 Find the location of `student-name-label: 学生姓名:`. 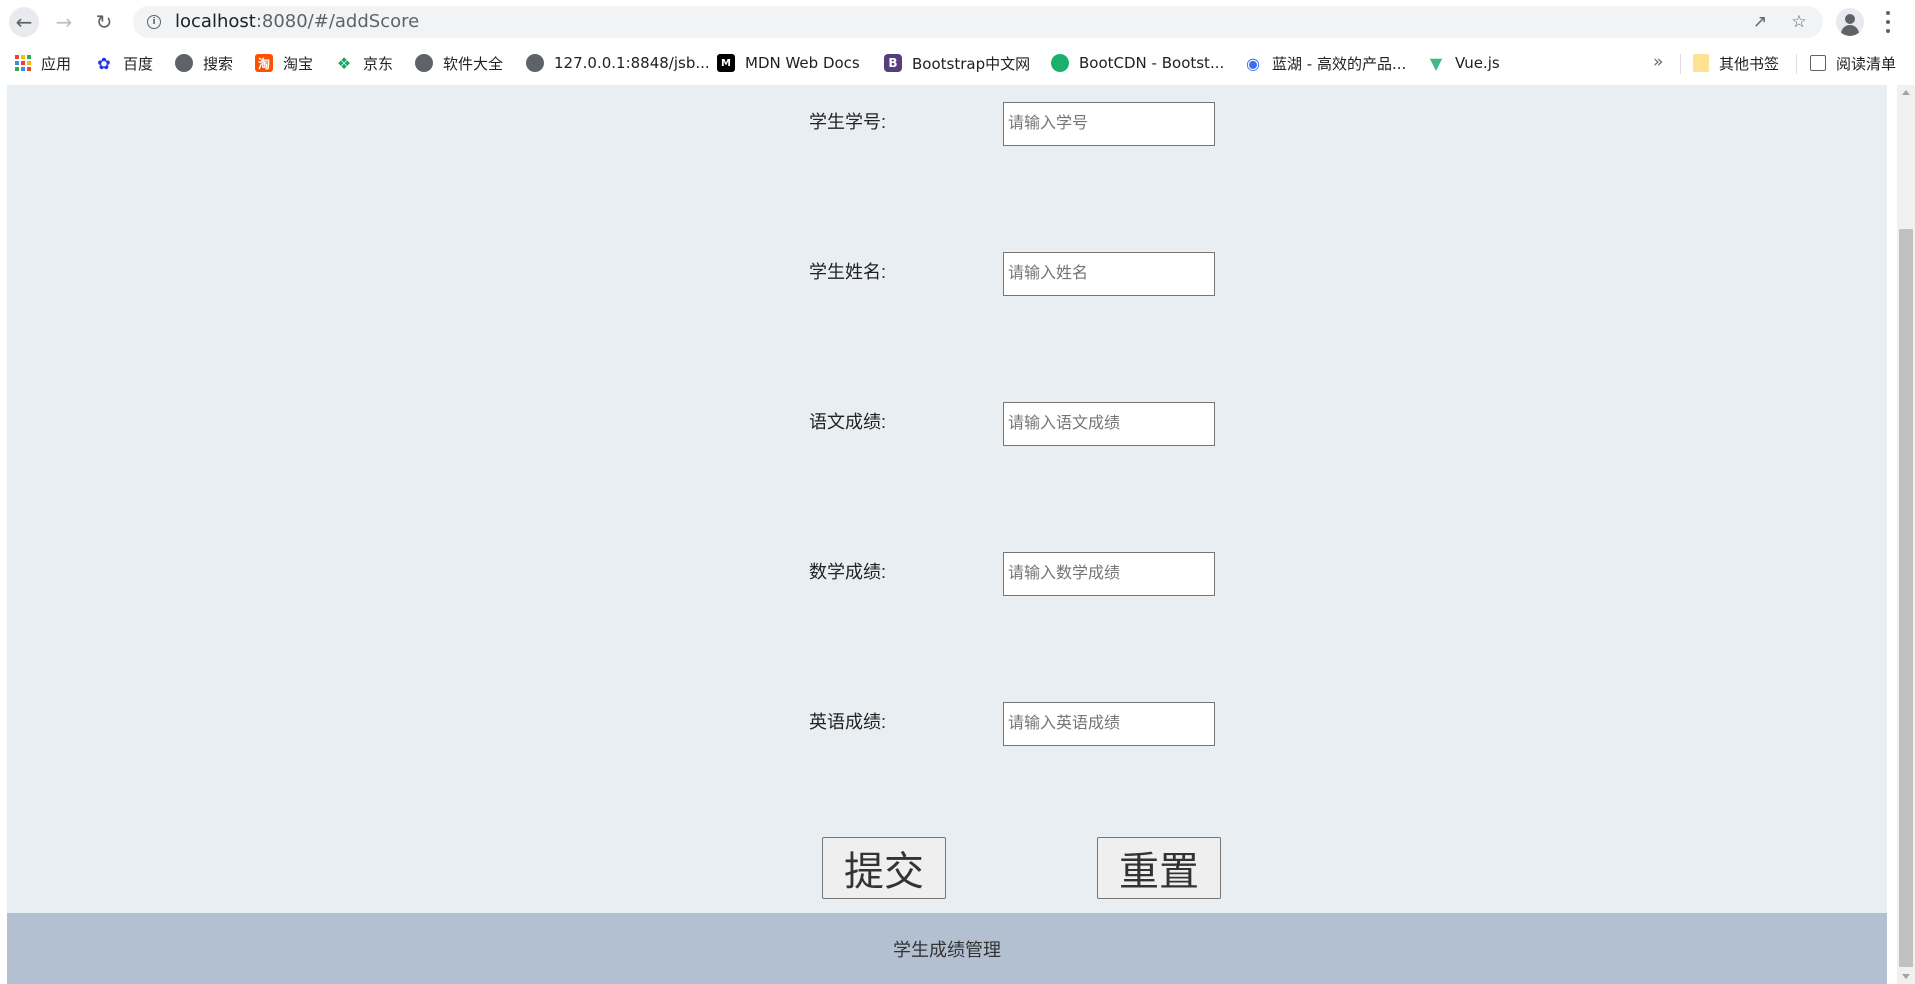

student-name-label: 学生姓名: is located at coordinates (848, 272).